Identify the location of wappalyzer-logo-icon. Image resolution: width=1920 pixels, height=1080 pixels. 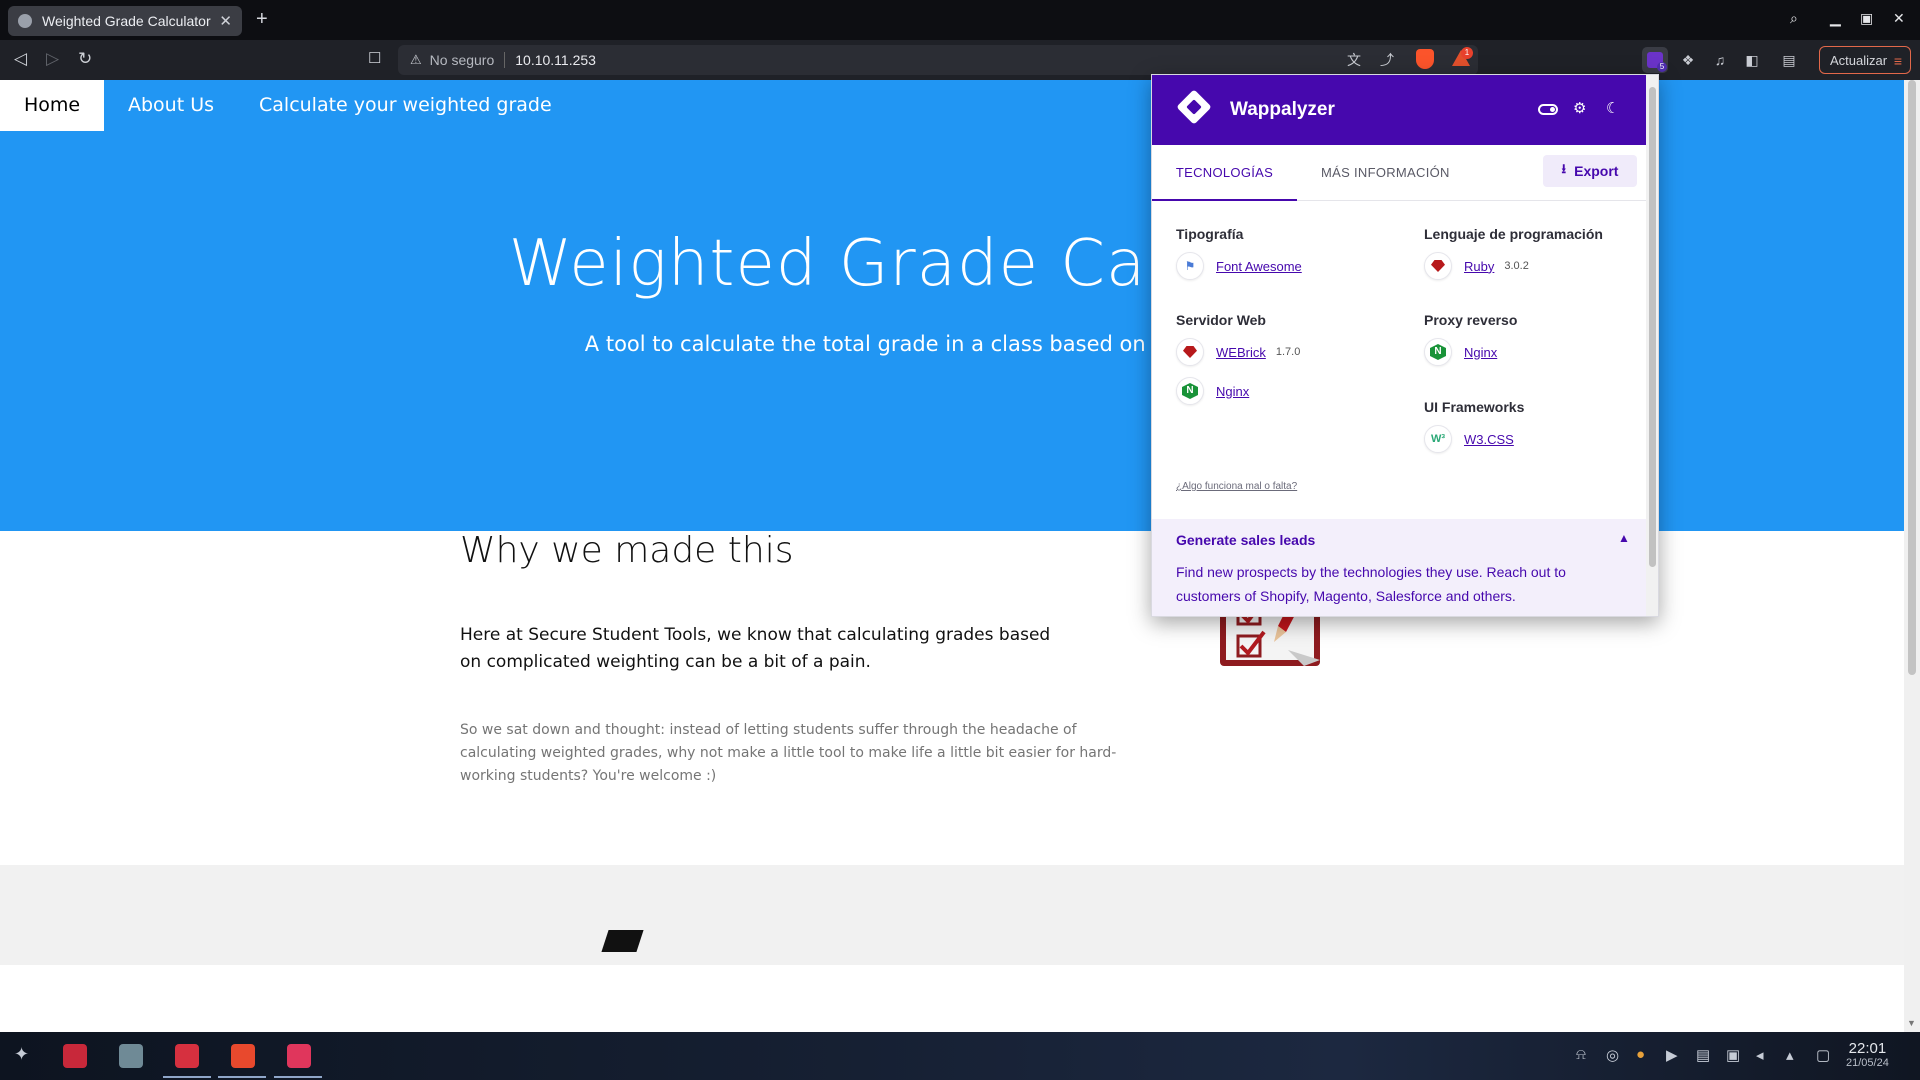
(1194, 107).